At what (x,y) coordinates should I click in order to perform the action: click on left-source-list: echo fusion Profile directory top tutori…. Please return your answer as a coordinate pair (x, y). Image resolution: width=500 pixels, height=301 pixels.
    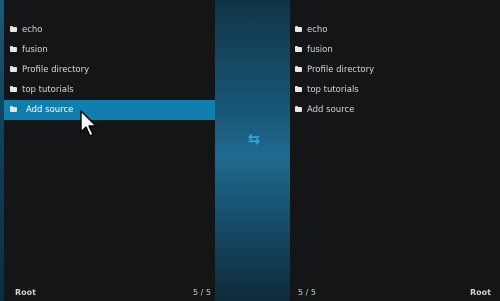
    Looking at the image, I should click on (107, 70).